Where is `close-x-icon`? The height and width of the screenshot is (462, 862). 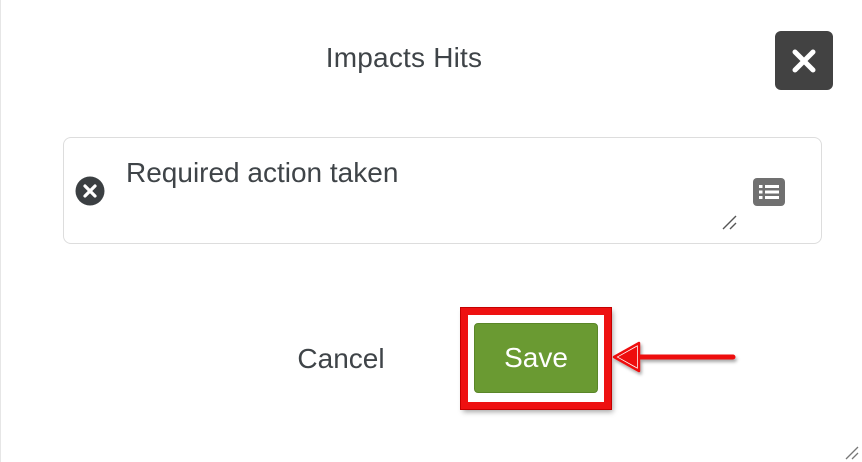
close-x-icon is located at coordinates (804, 60).